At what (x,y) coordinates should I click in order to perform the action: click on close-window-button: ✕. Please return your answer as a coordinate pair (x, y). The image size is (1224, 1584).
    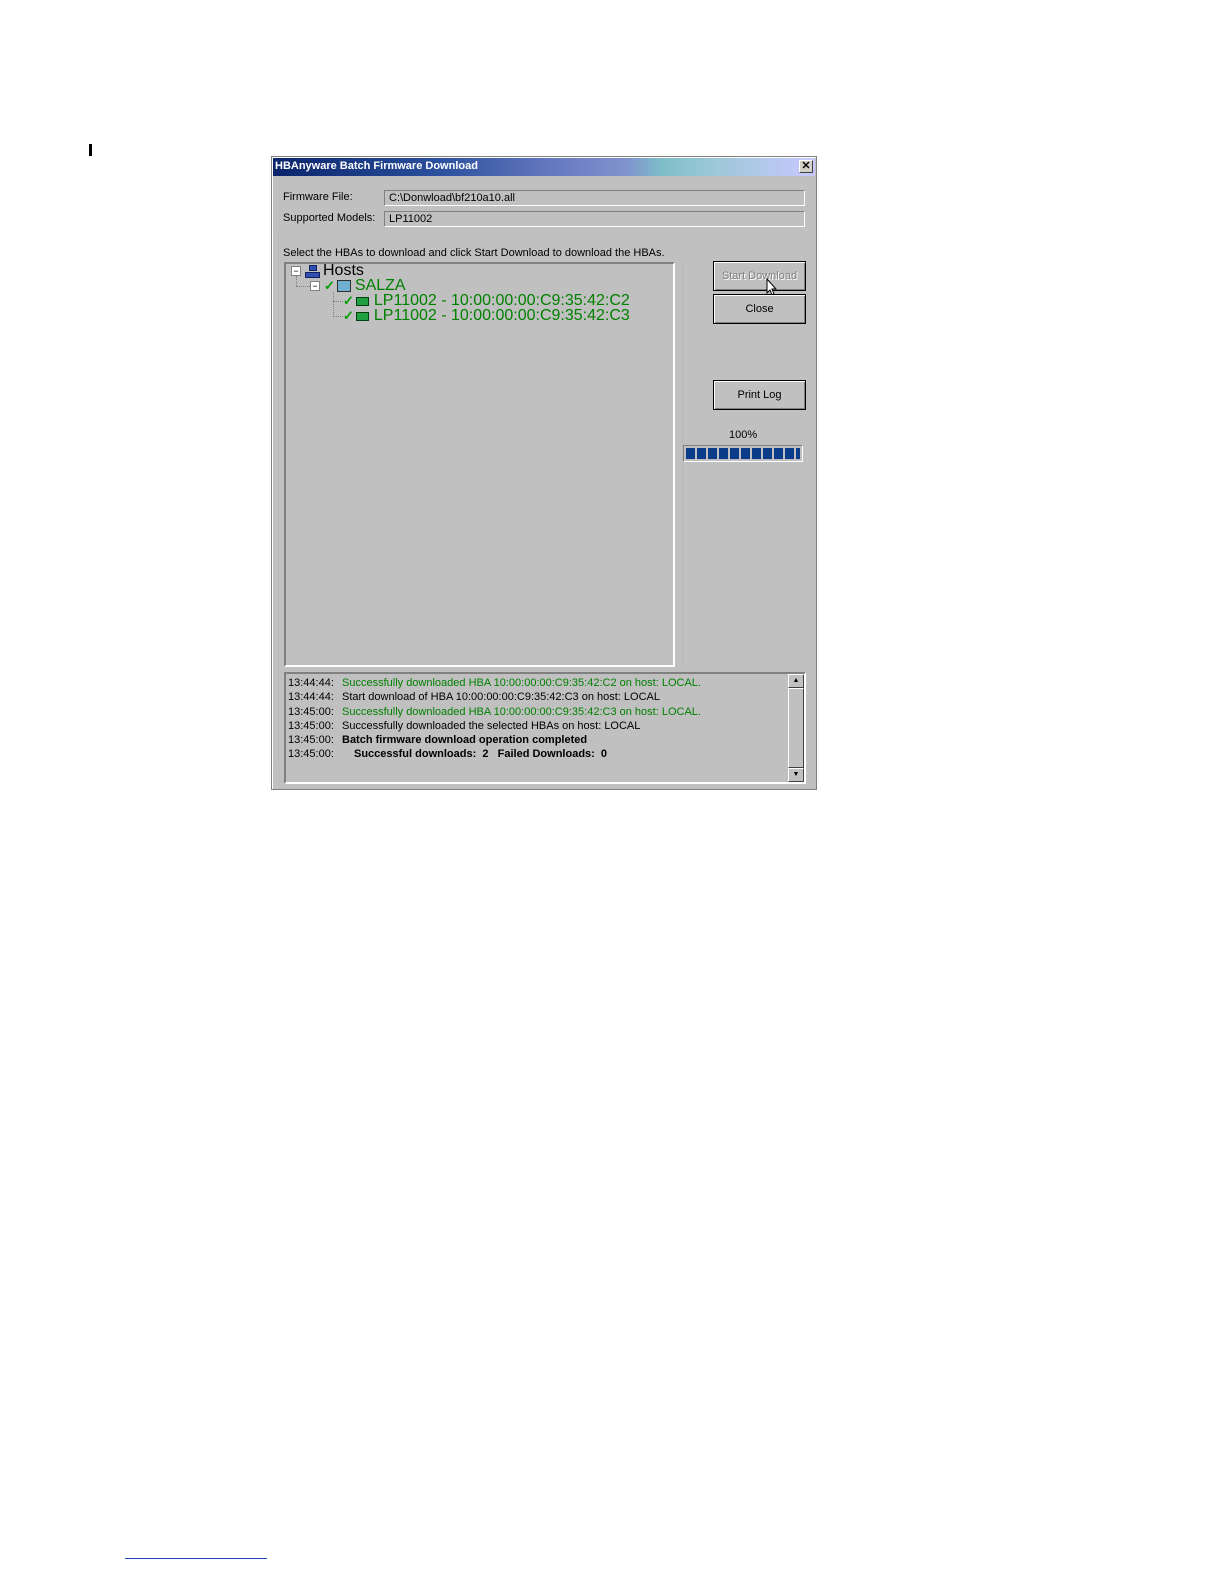
    Looking at the image, I should click on (806, 166).